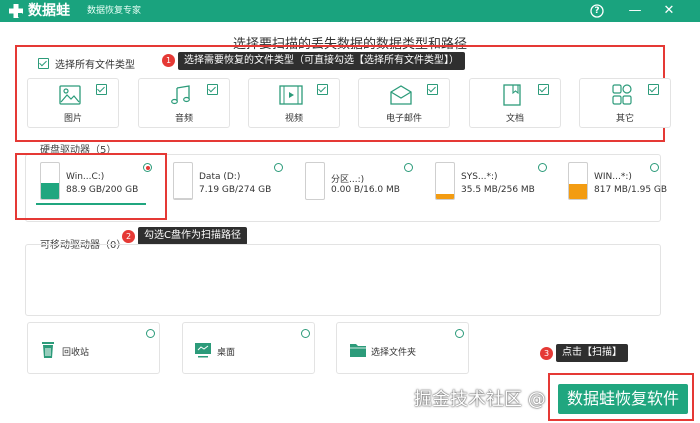  Describe the element at coordinates (542, 167) in the screenshot. I see `drive-sys-radio` at that location.